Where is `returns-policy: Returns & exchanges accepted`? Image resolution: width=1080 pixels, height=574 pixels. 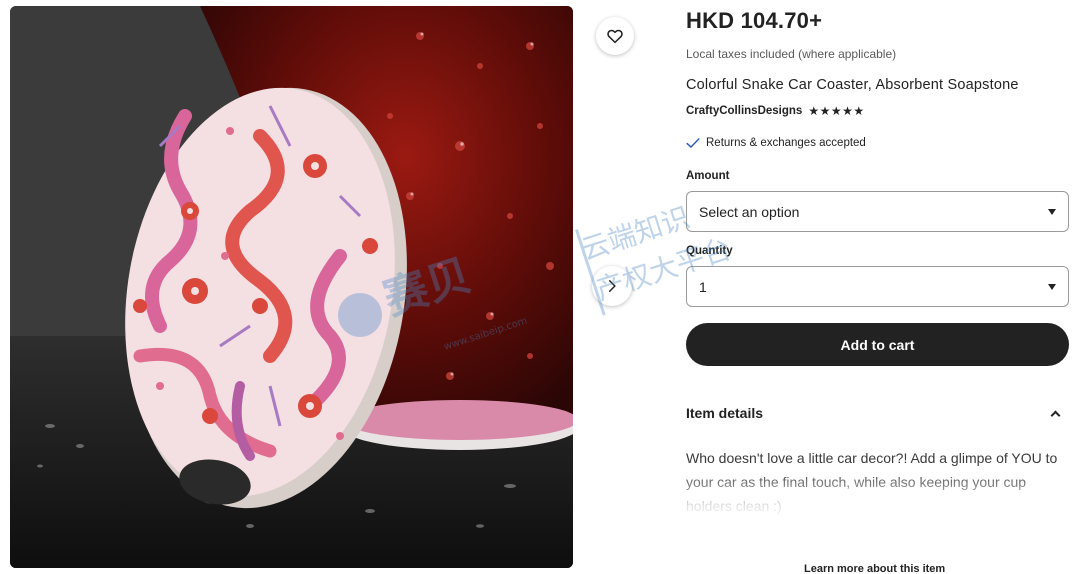
returns-policy: Returns & exchanges accepted is located at coordinates (776, 143).